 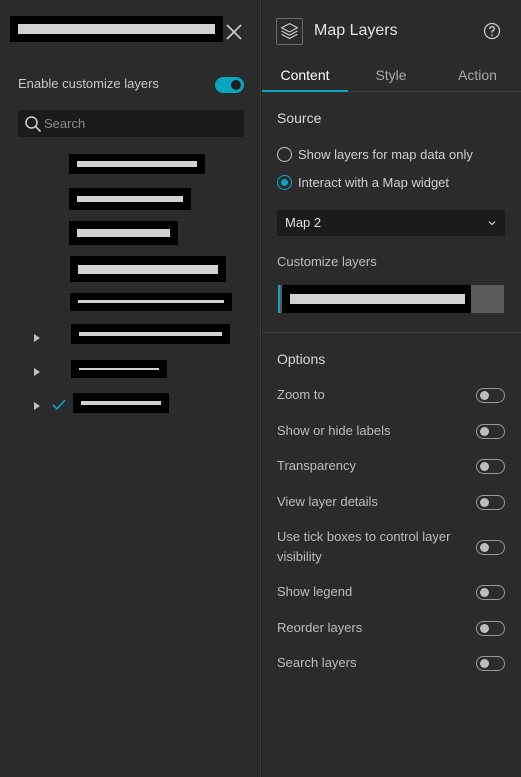 What do you see at coordinates (116, 29) in the screenshot?
I see `redacted-title` at bounding box center [116, 29].